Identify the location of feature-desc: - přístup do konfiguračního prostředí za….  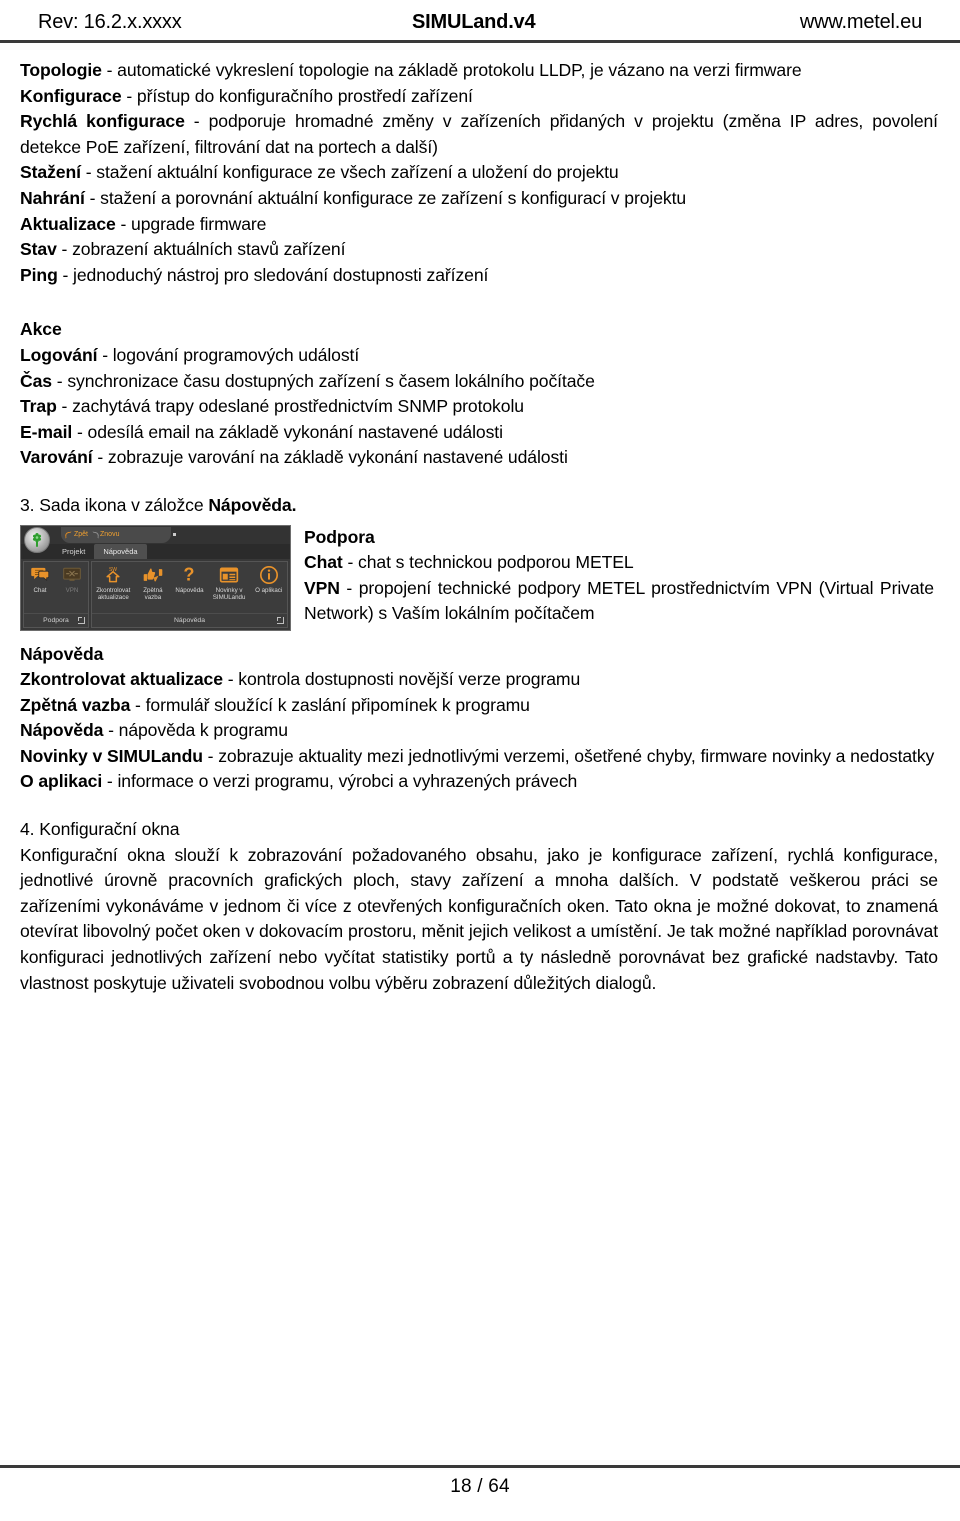
(297, 95).